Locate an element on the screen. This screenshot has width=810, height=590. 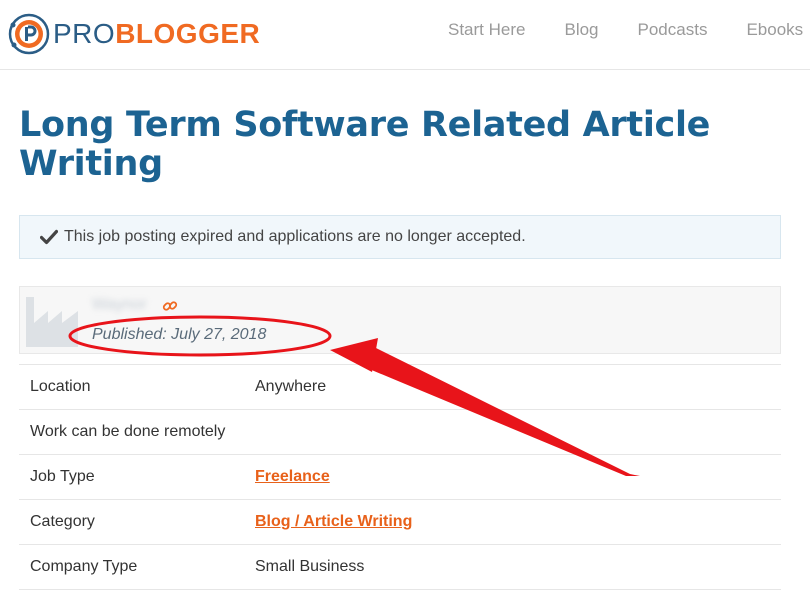
details-row-location: Location Anywhere is located at coordinates (400, 387).